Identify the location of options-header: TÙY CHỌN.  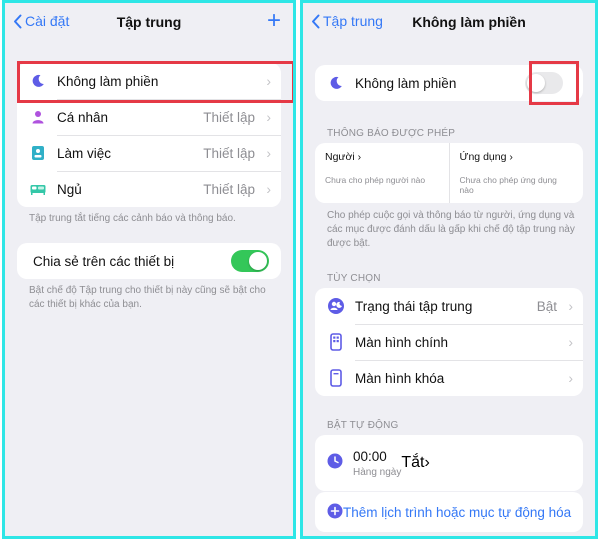
(354, 278).